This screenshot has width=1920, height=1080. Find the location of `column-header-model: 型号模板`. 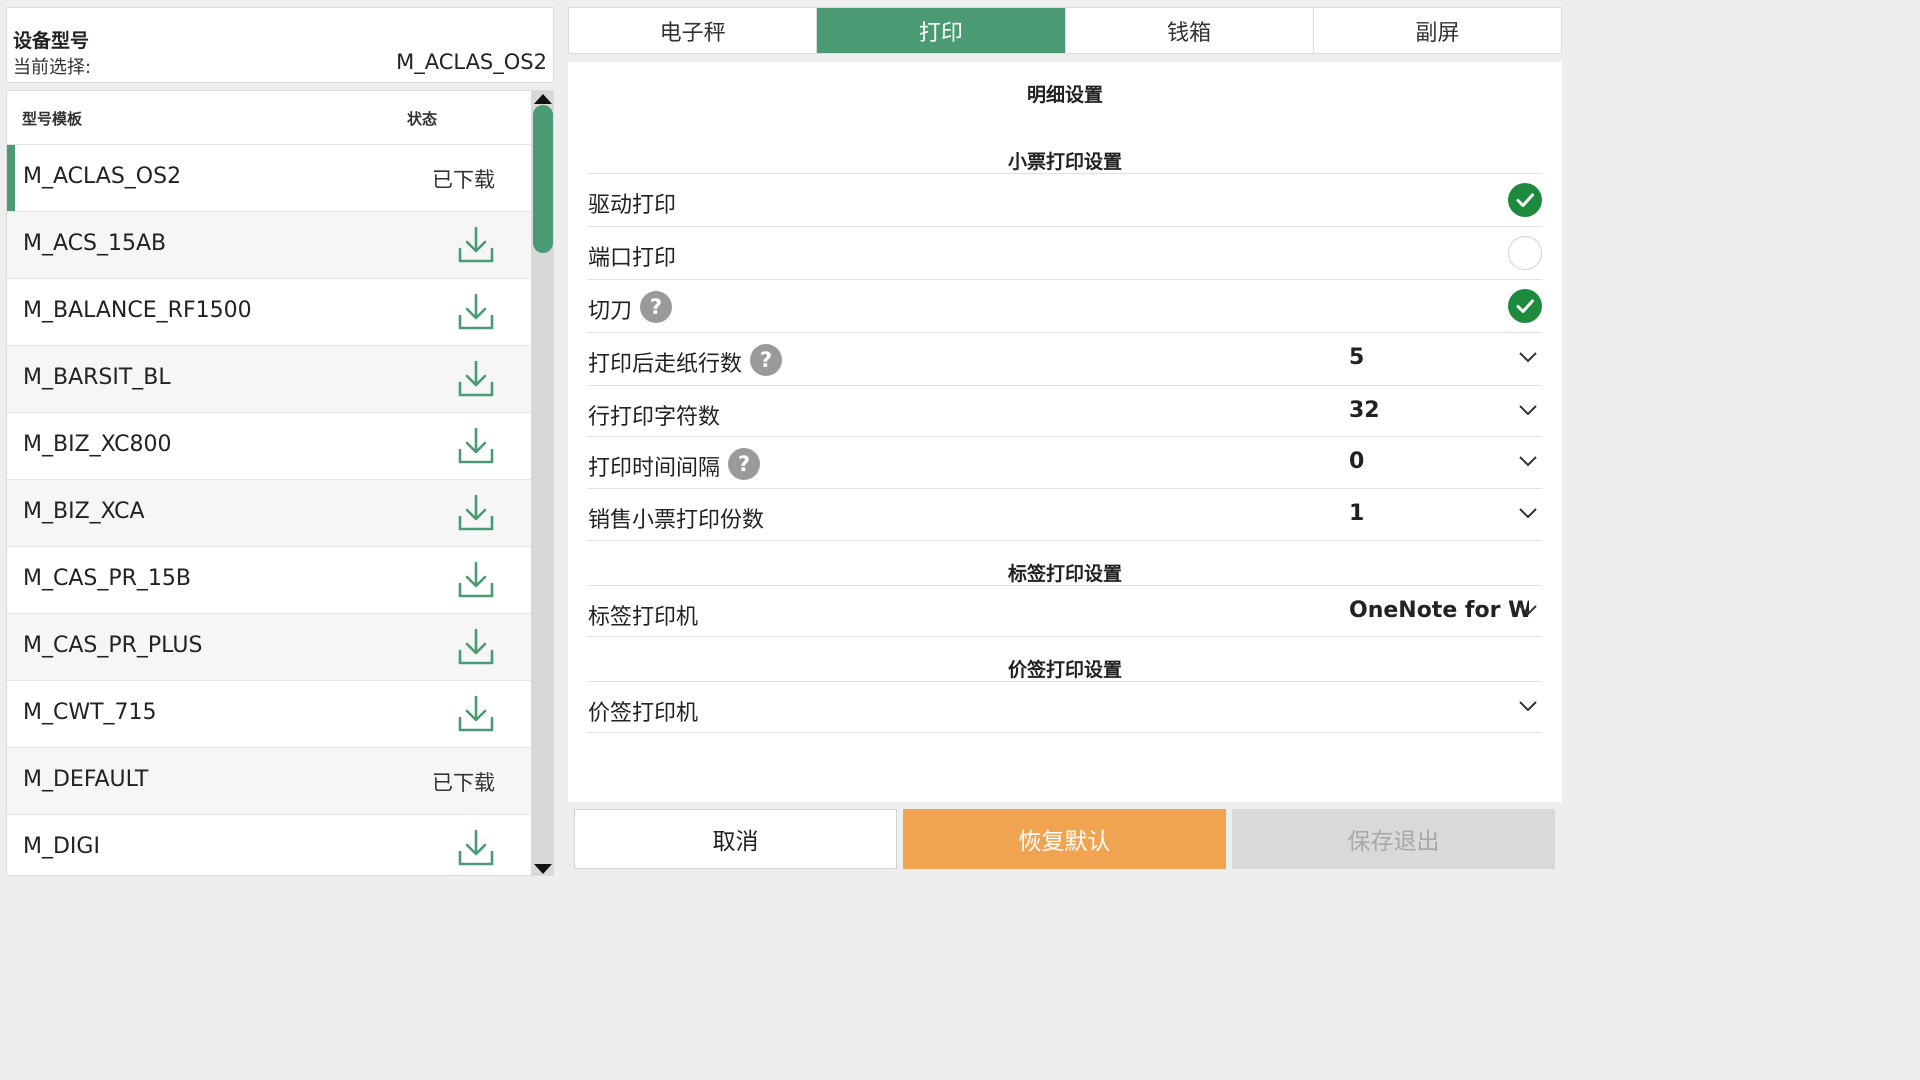

column-header-model: 型号模板 is located at coordinates (52, 119).